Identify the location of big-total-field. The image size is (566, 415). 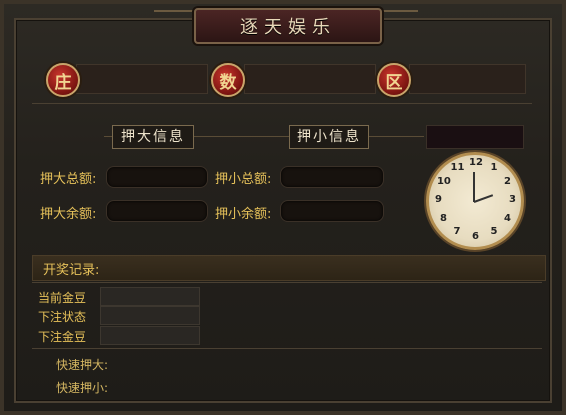
(157, 177).